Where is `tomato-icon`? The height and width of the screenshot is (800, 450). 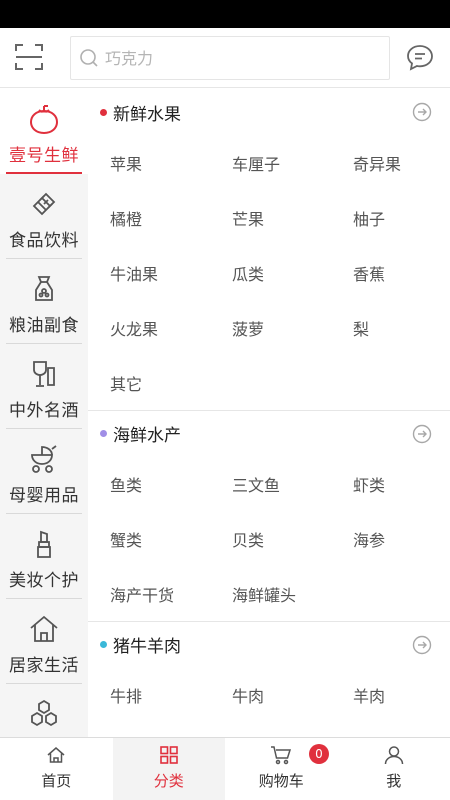
tomato-icon is located at coordinates (44, 119).